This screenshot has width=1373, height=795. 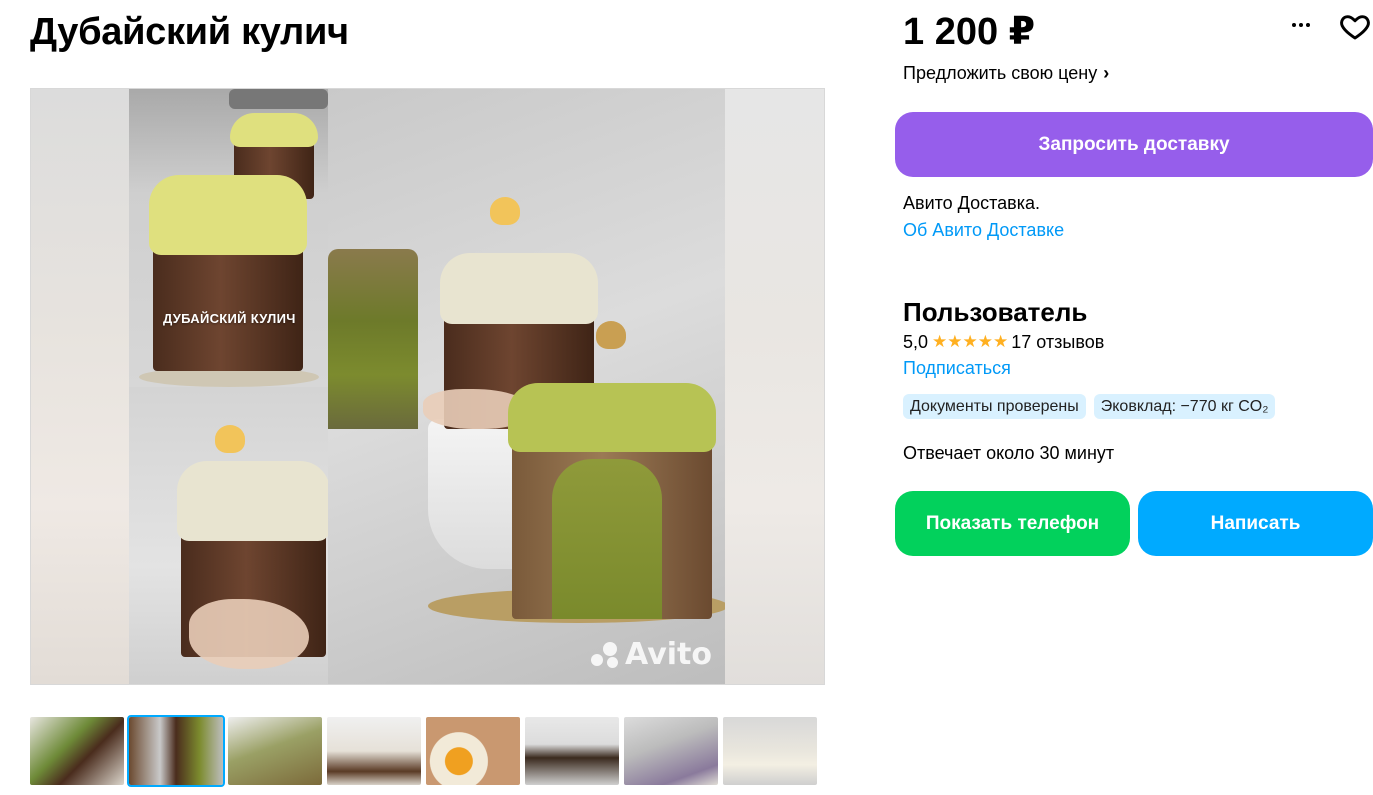 What do you see at coordinates (80, 386) in the screenshot?
I see `gallery-blur-left` at bounding box center [80, 386].